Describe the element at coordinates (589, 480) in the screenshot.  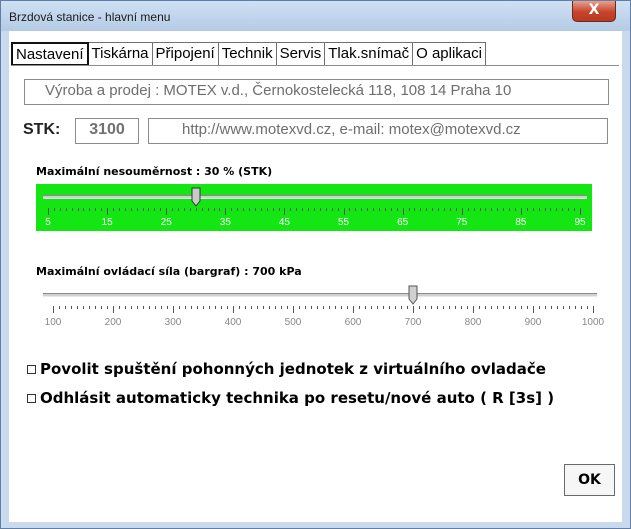
I see `ok-button: OK` at that location.